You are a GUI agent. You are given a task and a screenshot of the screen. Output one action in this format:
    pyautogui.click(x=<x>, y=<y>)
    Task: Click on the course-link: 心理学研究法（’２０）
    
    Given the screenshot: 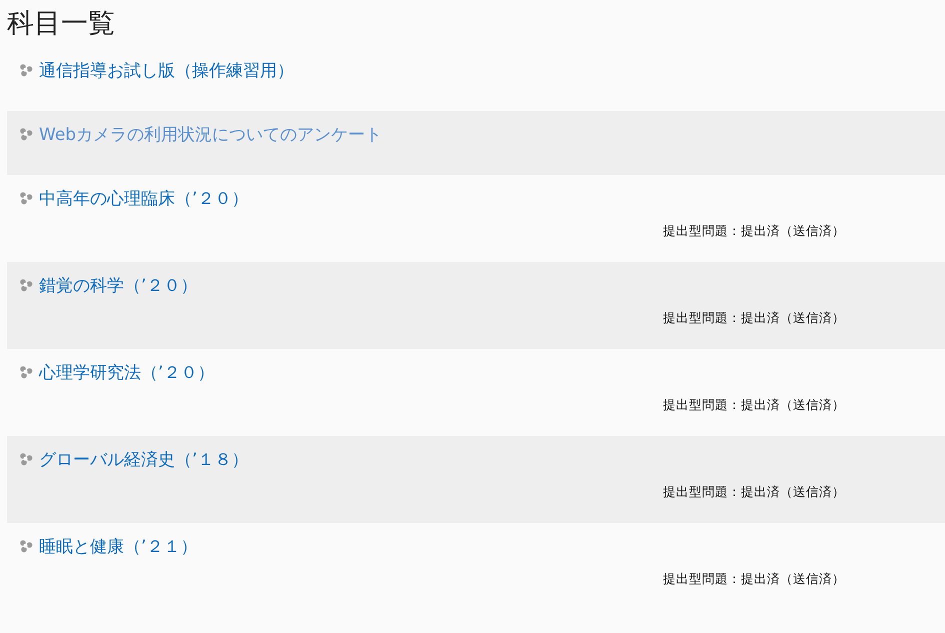 What is the action you would take?
    pyautogui.click(x=126, y=372)
    